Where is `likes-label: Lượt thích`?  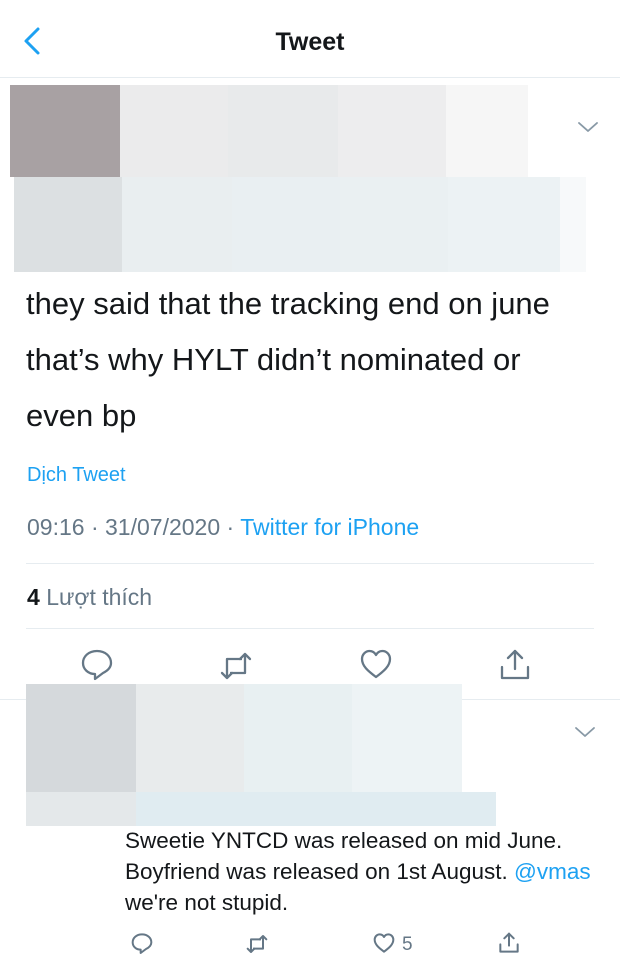 likes-label: Lượt thích is located at coordinates (99, 597).